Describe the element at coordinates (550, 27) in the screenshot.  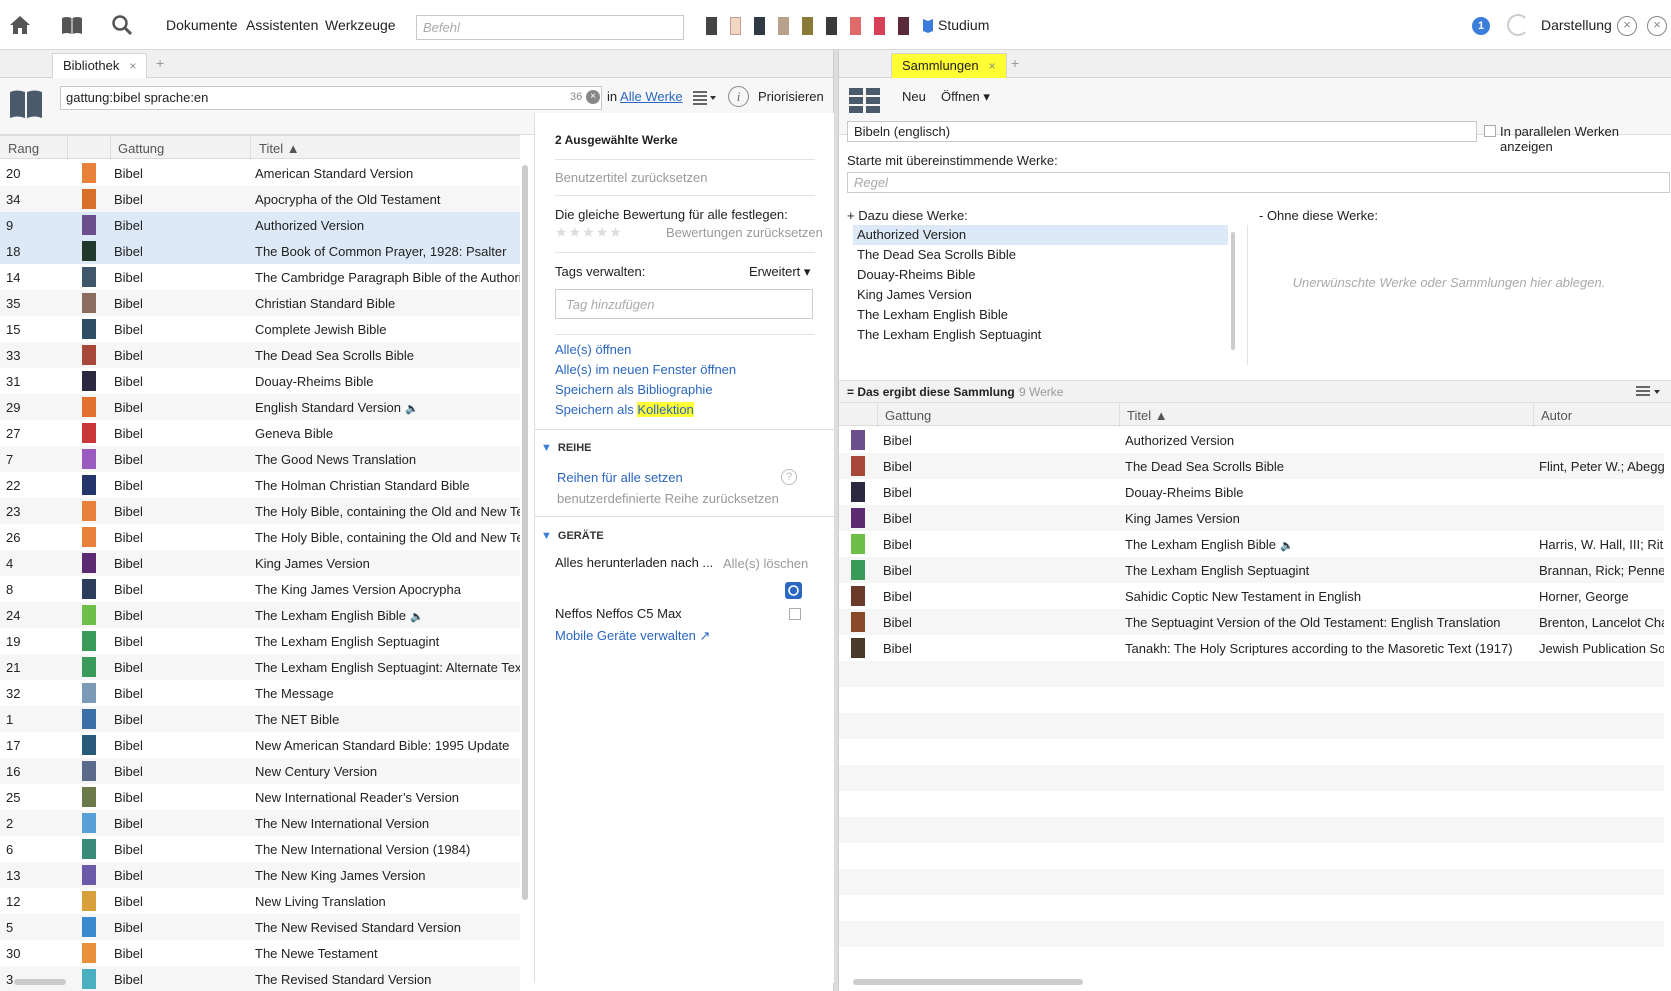
I see `command-input: Befehl` at that location.